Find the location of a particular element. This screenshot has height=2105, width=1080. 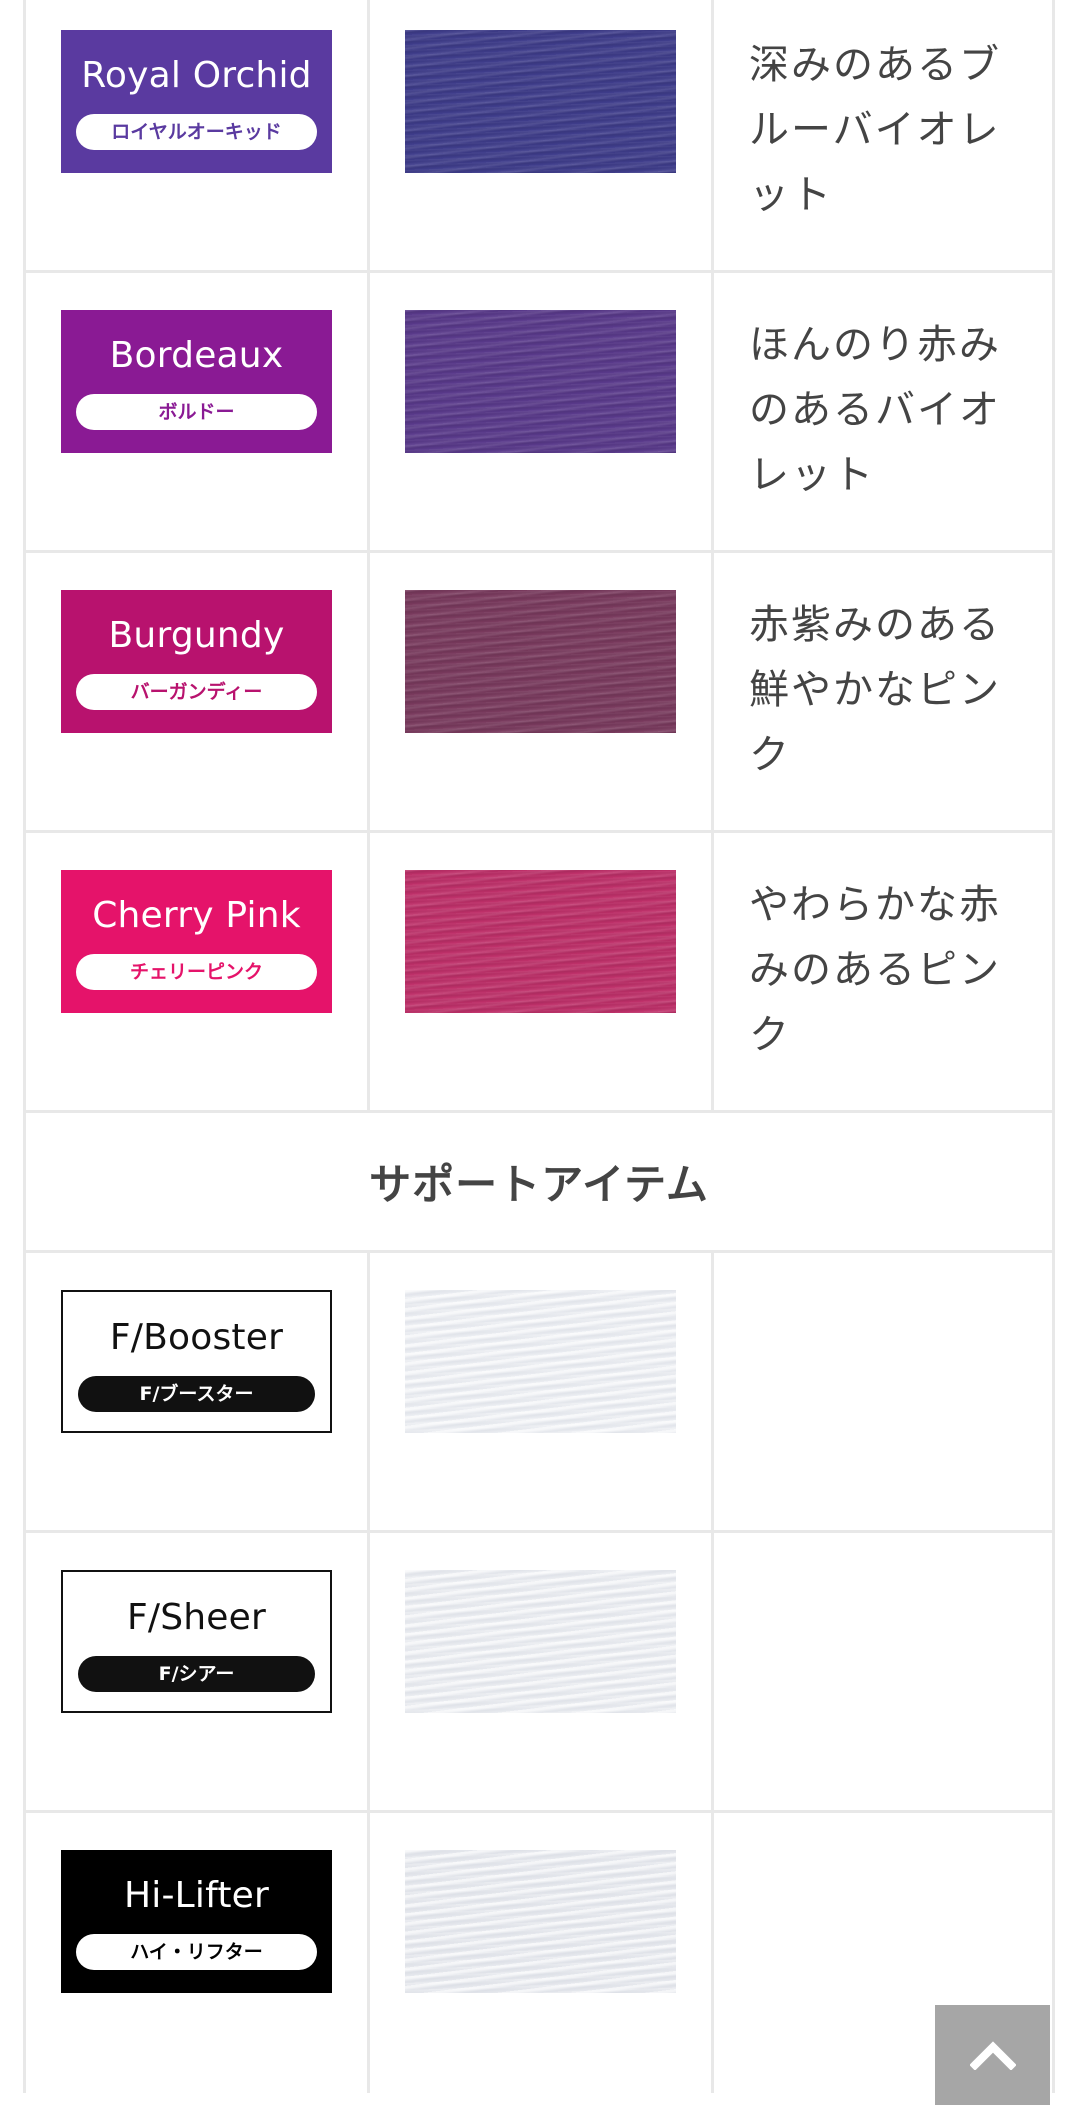

support-label-f-booster: F/Booster F/ブースター is located at coordinates (196, 1361).